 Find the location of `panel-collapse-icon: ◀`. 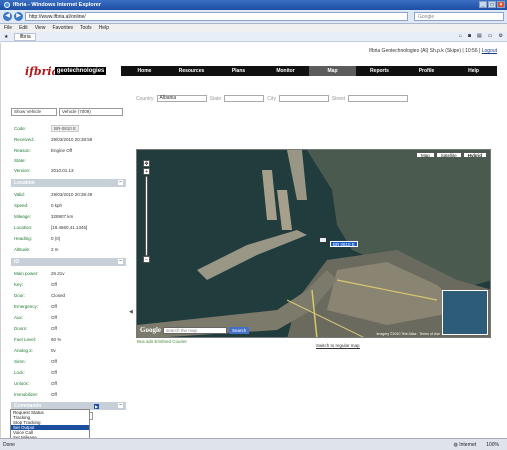

panel-collapse-icon: ◀ is located at coordinates (131, 312).